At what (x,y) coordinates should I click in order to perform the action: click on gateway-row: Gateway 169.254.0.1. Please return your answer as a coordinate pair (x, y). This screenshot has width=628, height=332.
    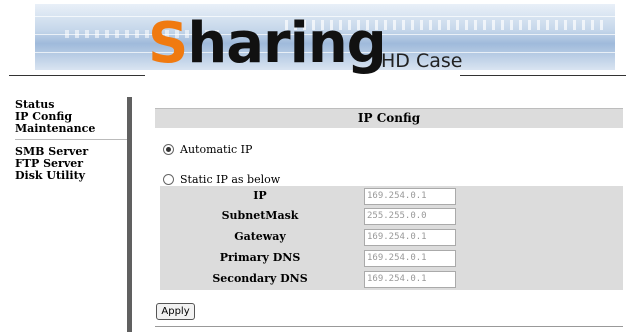
    Looking at the image, I should click on (391, 237).